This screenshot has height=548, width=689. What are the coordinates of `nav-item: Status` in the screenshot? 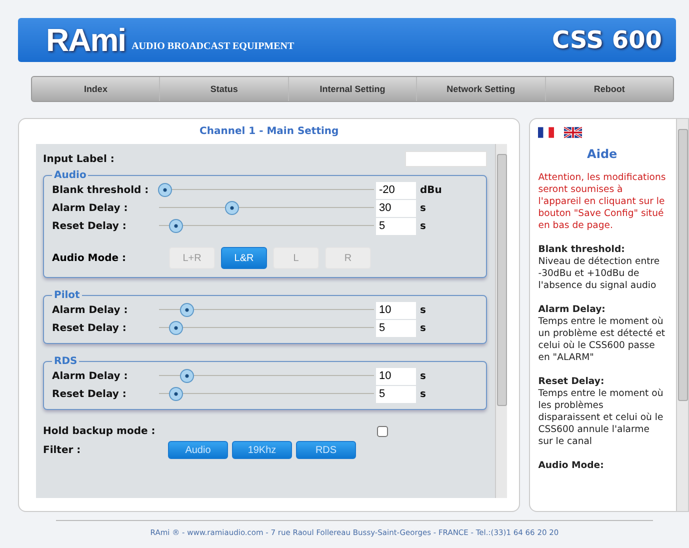 It's located at (224, 89).